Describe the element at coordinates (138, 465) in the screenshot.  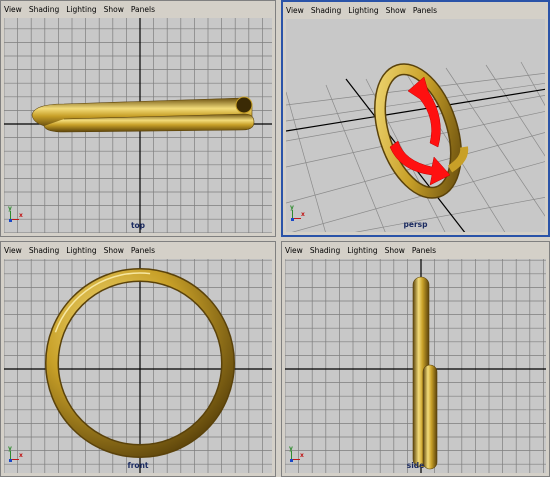
I see `viewport-label: front` at that location.